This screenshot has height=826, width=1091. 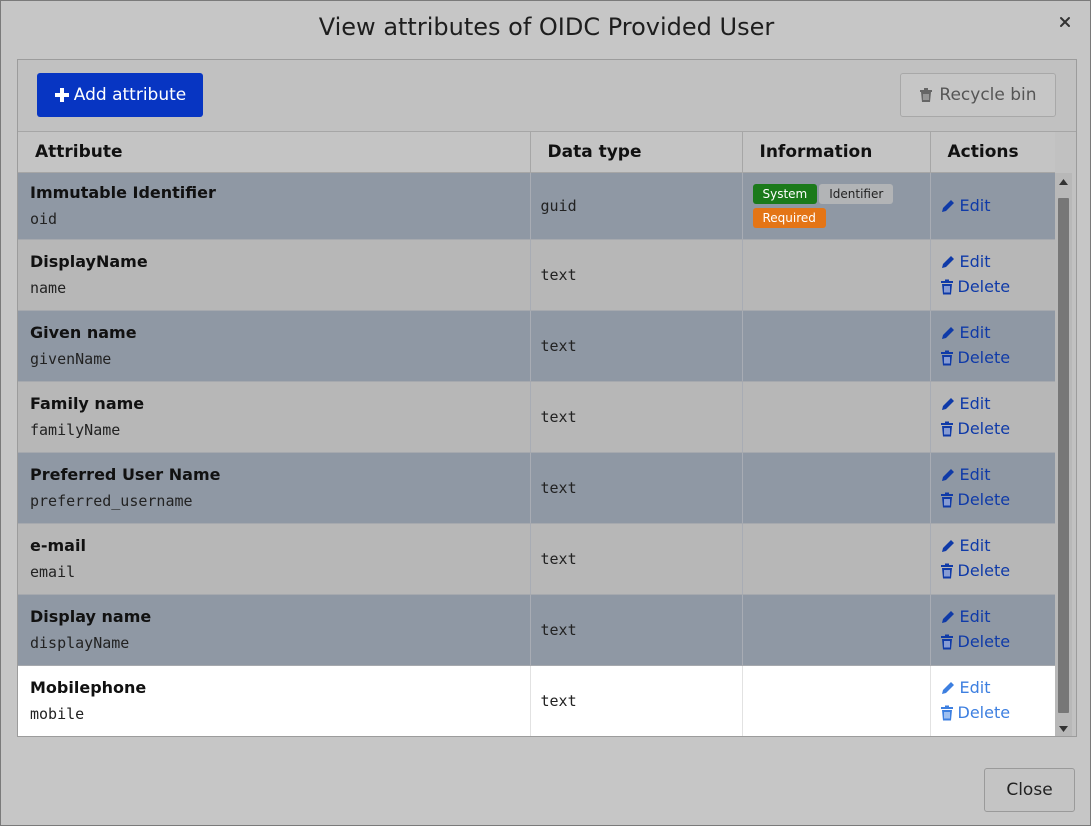 What do you see at coordinates (785, 193) in the screenshot?
I see `badge-system: System` at bounding box center [785, 193].